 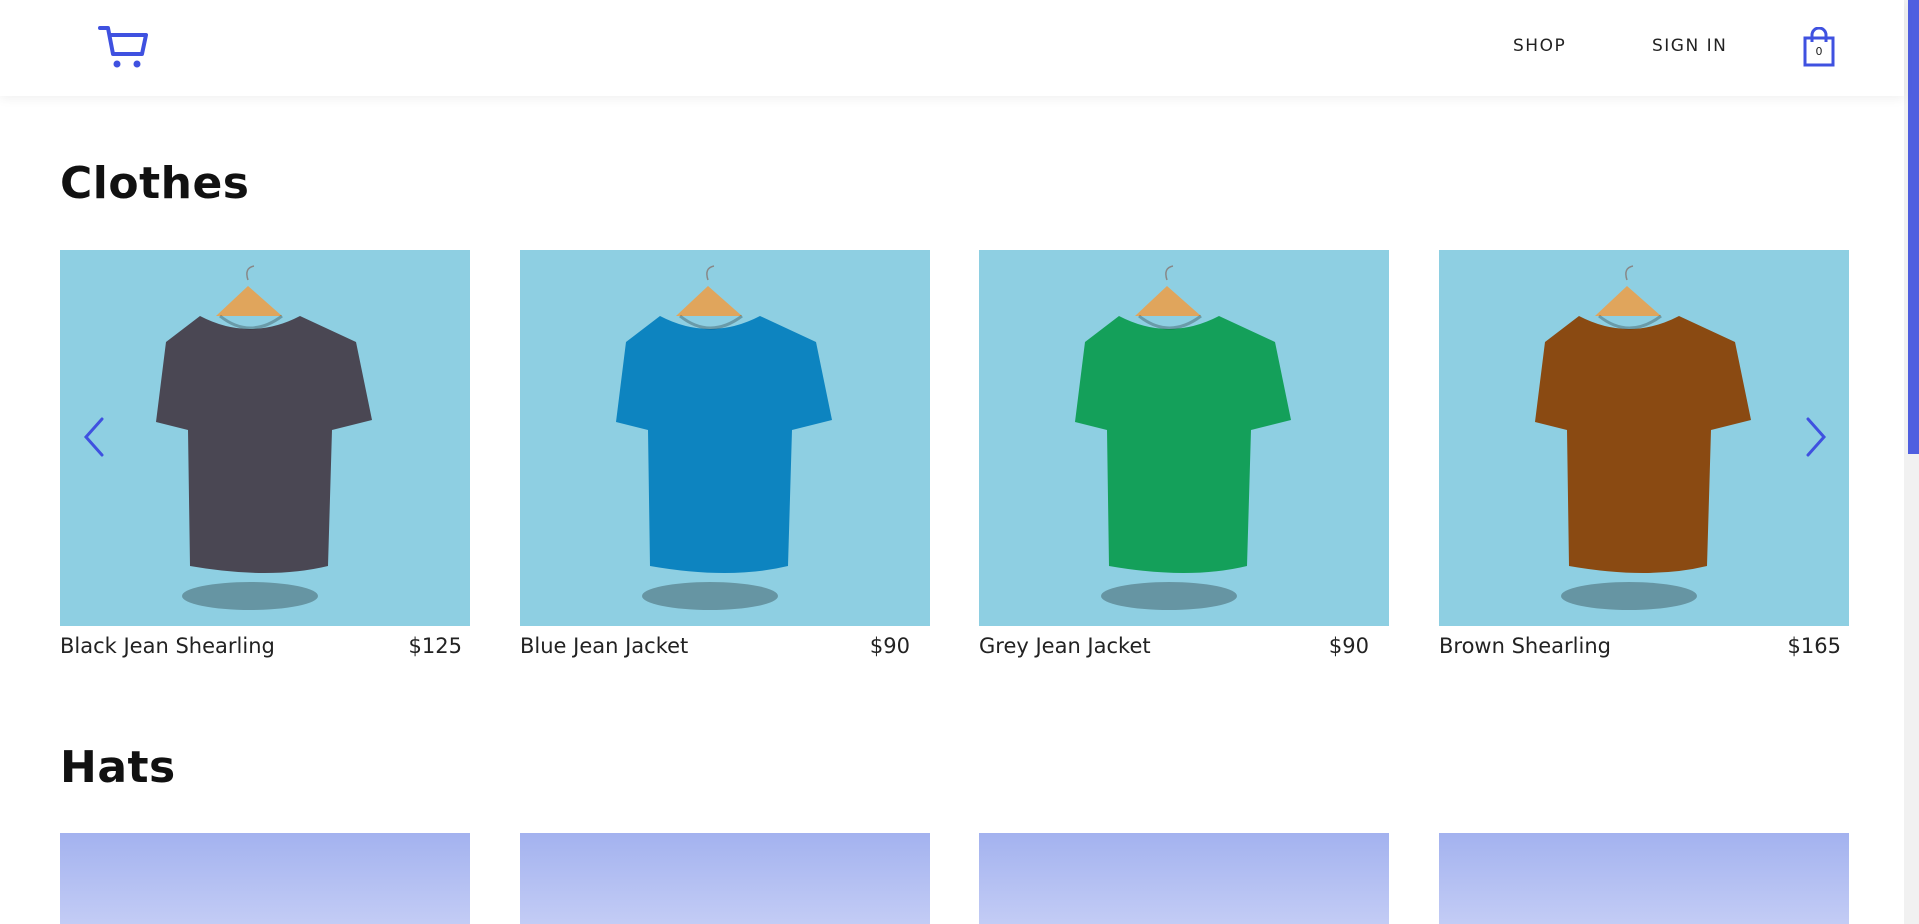 I want to click on product-card: Grey Jean Jacket $90, so click(x=1184, y=458).